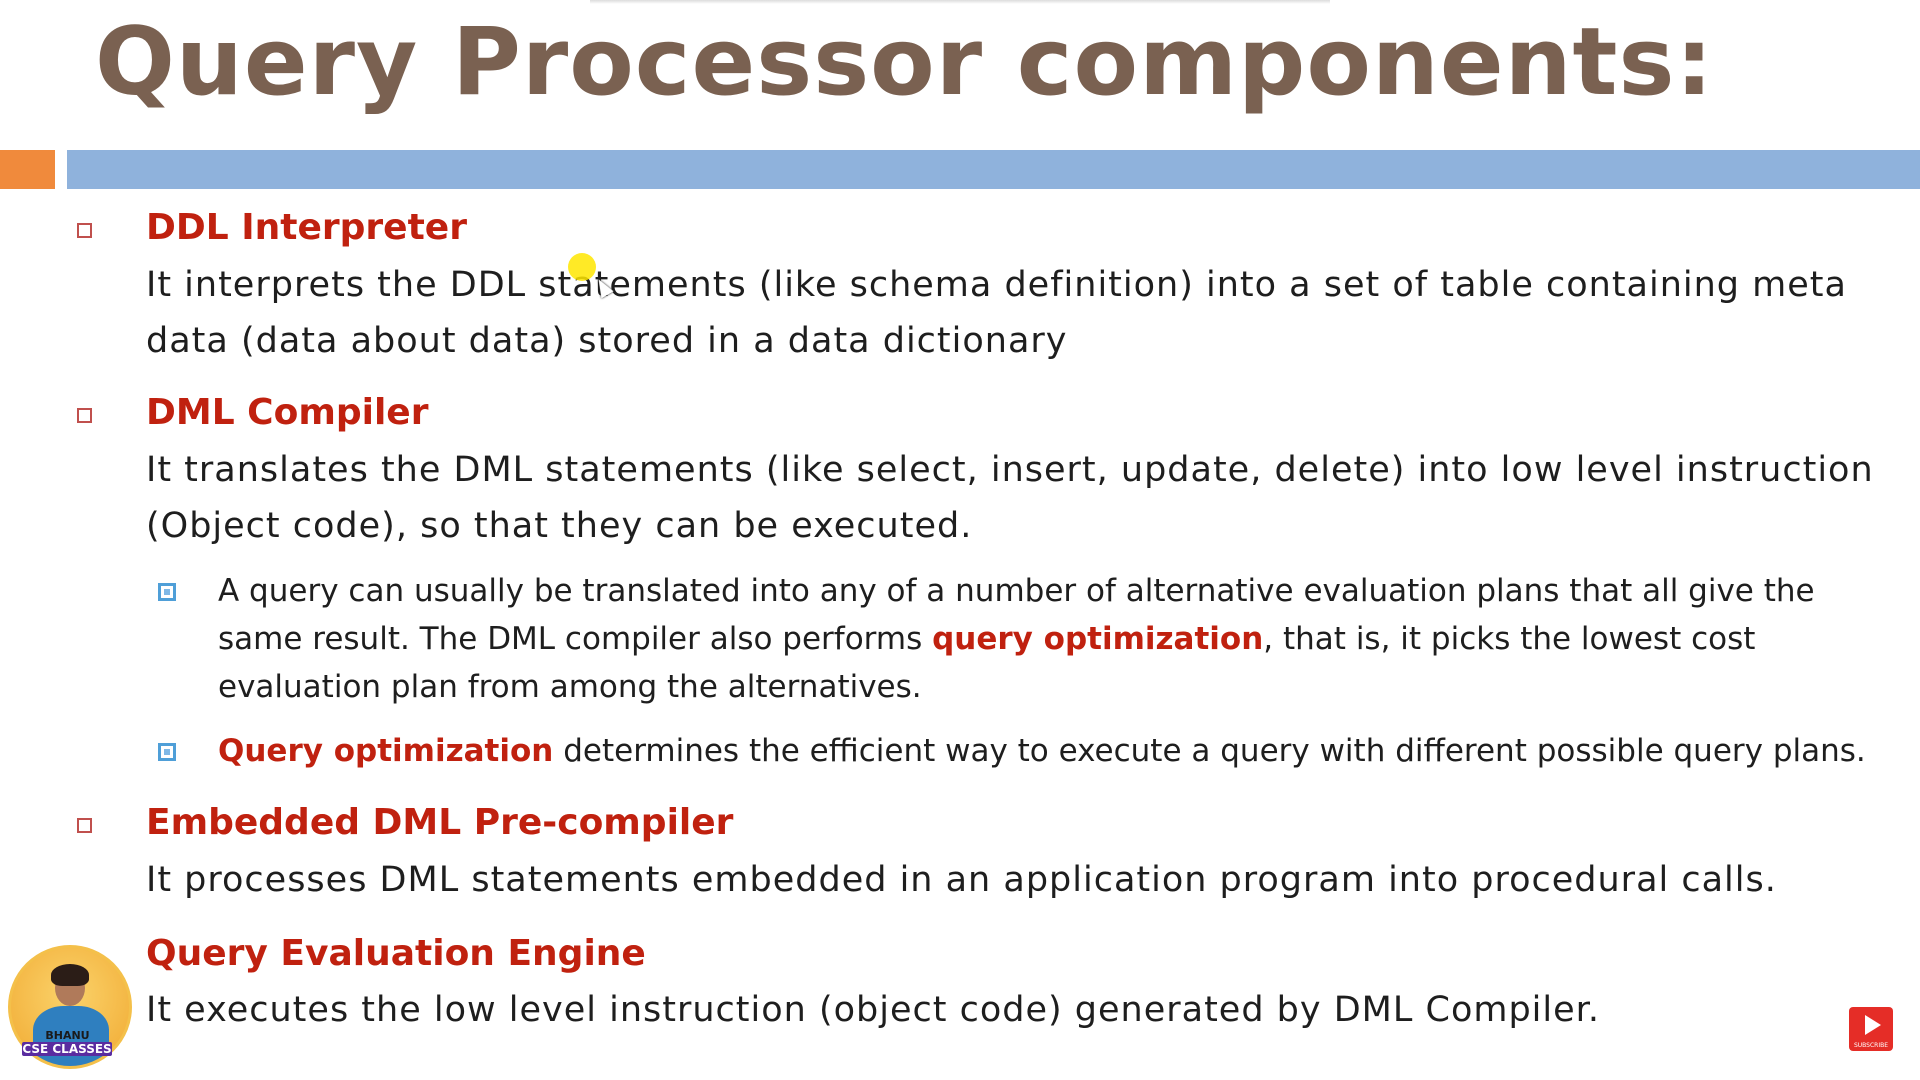 The width and height of the screenshot is (1920, 1080). Describe the element at coordinates (67, 1049) in the screenshot. I see `watermark-channel: CSE CLASSES` at that location.